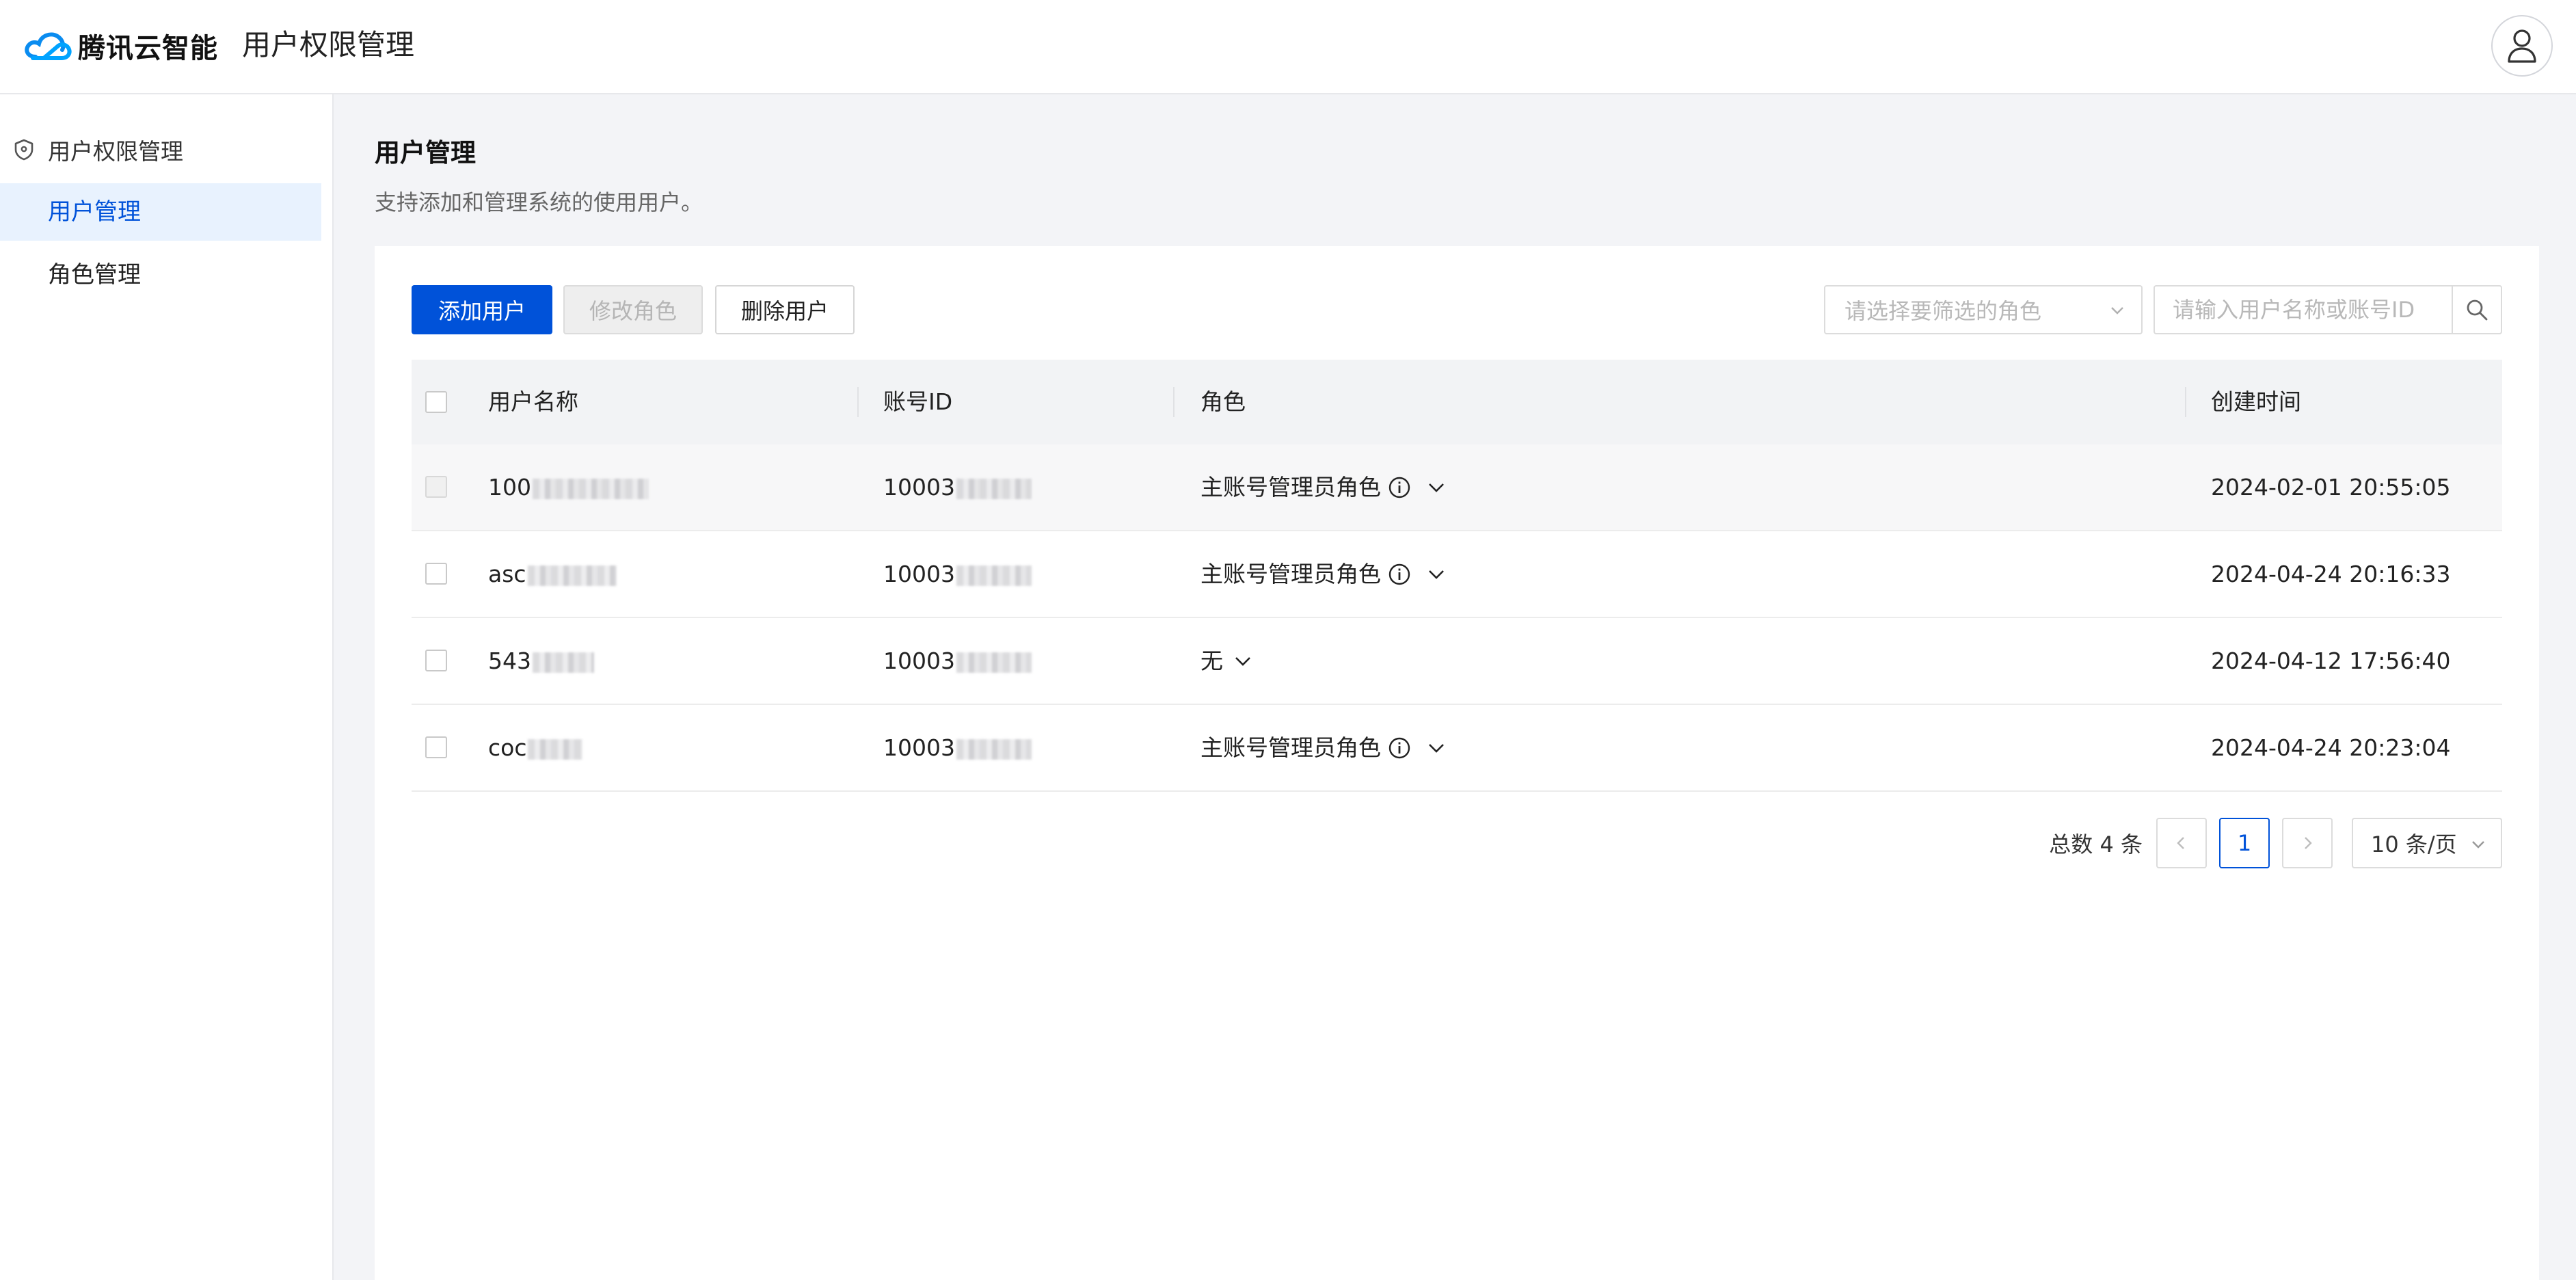 Image resolution: width=2576 pixels, height=1280 pixels. I want to click on sidebar-group-permissions: 用户权限管理, so click(97, 150).